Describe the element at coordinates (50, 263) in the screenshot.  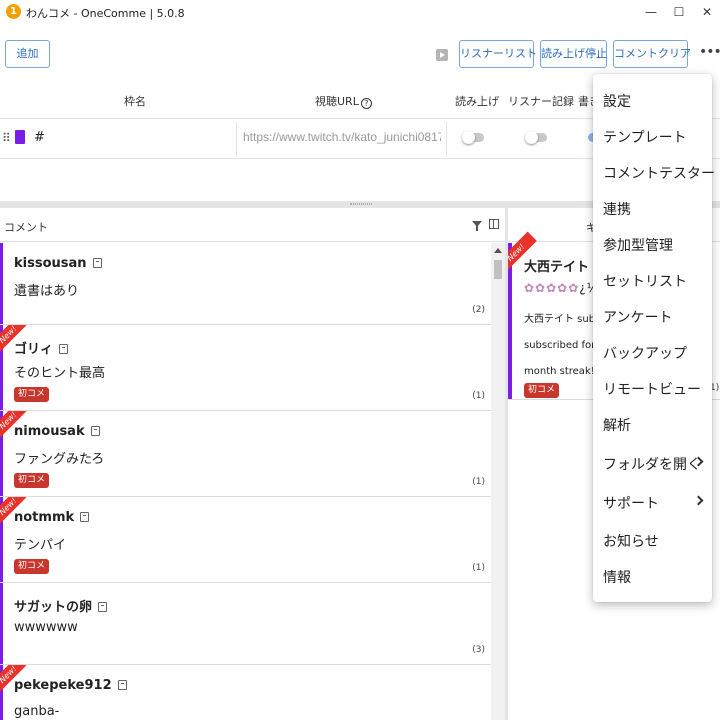
I see `comment-author-name: kissousan` at that location.